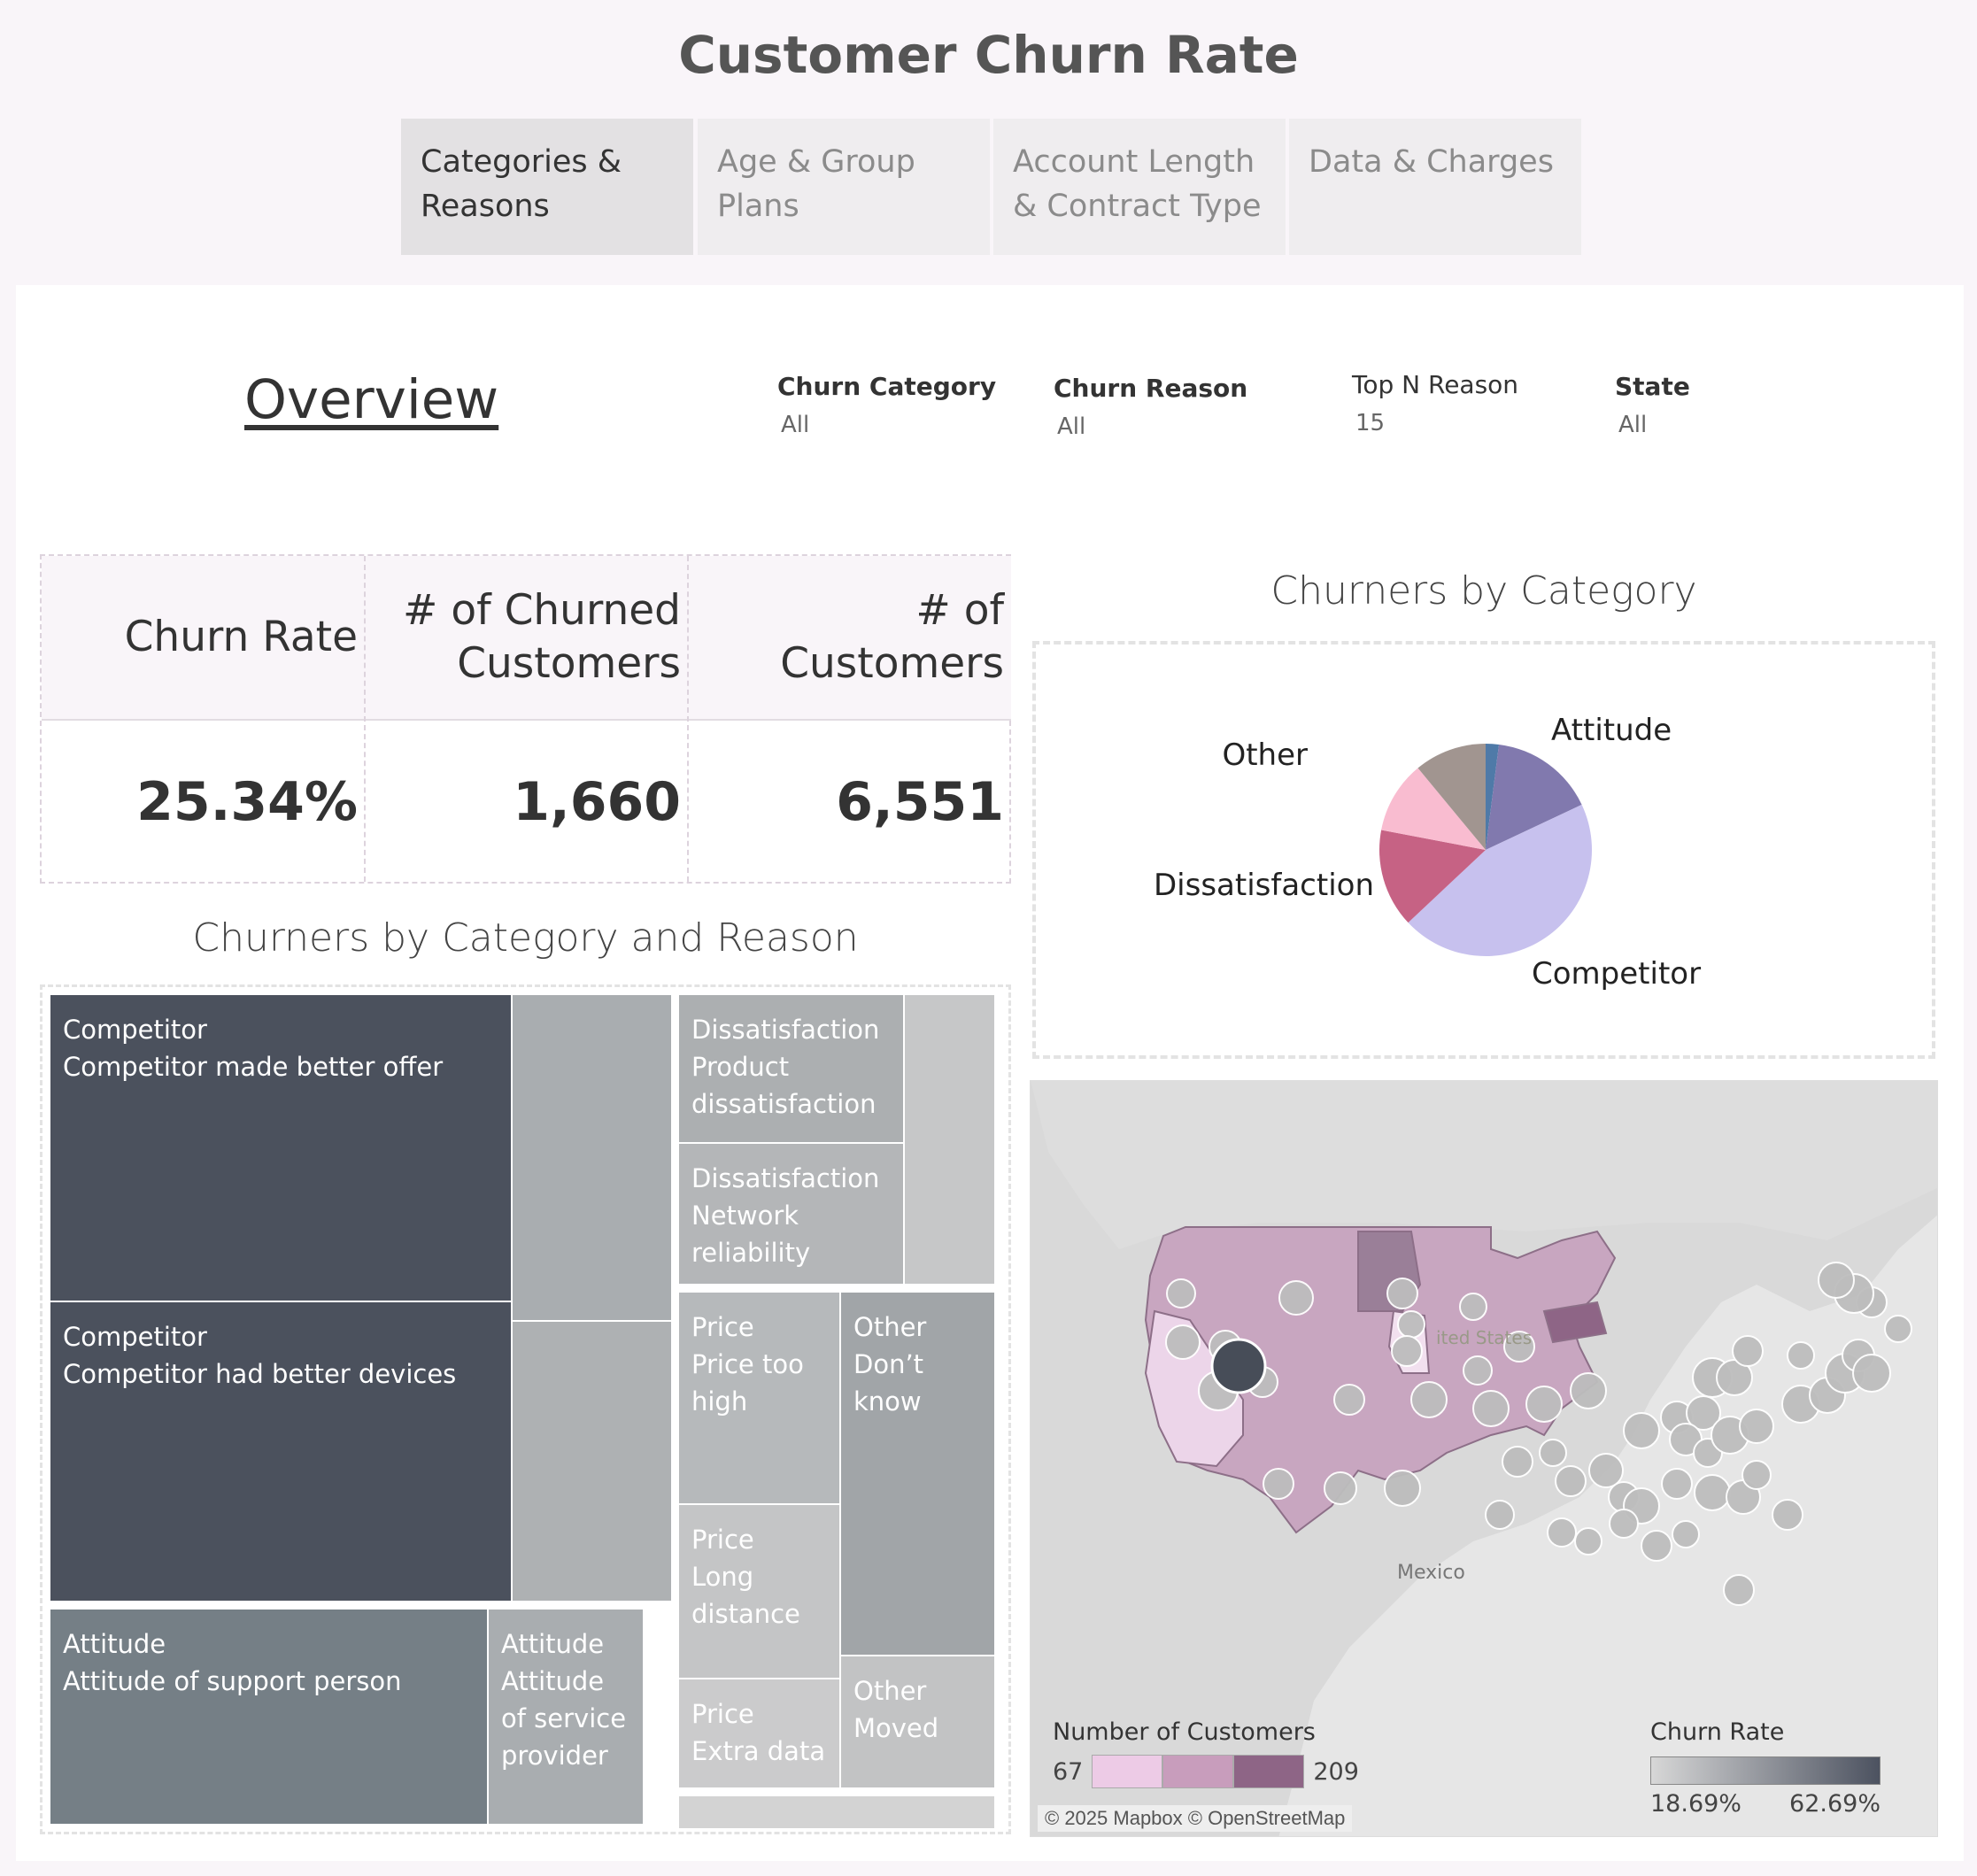  Describe the element at coordinates (886, 405) in the screenshot. I see `filter-churn-category: Churn Category All` at that location.